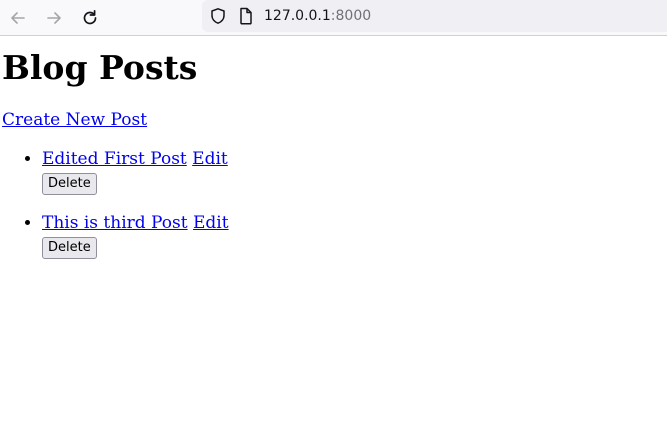  Describe the element at coordinates (353, 171) in the screenshot. I see `list-item: Edited First Post Edit Delete` at that location.